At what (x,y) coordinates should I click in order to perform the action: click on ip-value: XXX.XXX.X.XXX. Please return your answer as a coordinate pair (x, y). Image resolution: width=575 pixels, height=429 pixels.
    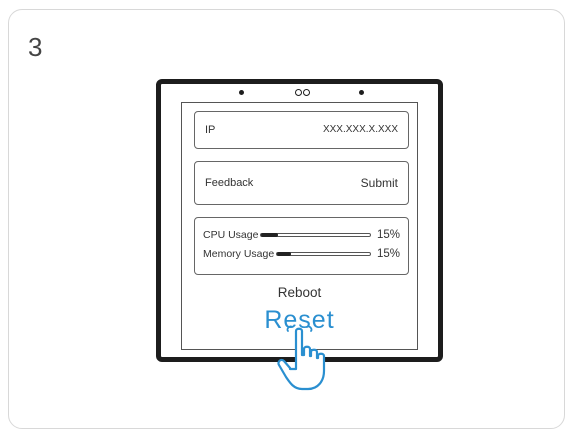
    Looking at the image, I should click on (360, 129).